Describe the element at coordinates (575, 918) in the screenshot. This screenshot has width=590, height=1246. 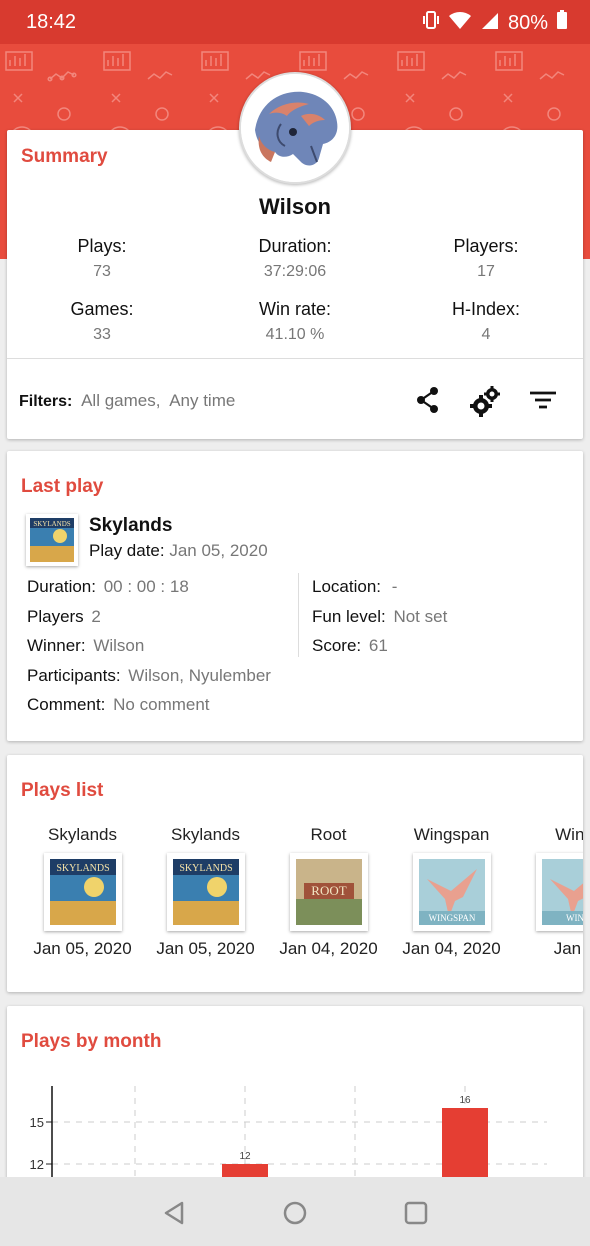
I see `thumbnail-caption: WIN` at that location.